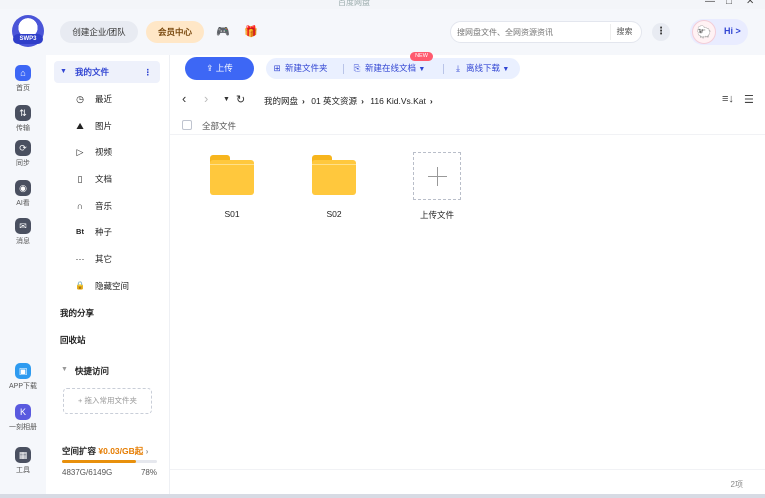 This screenshot has height=498, width=765. I want to click on vip-center-button: 会员中心, so click(175, 32).